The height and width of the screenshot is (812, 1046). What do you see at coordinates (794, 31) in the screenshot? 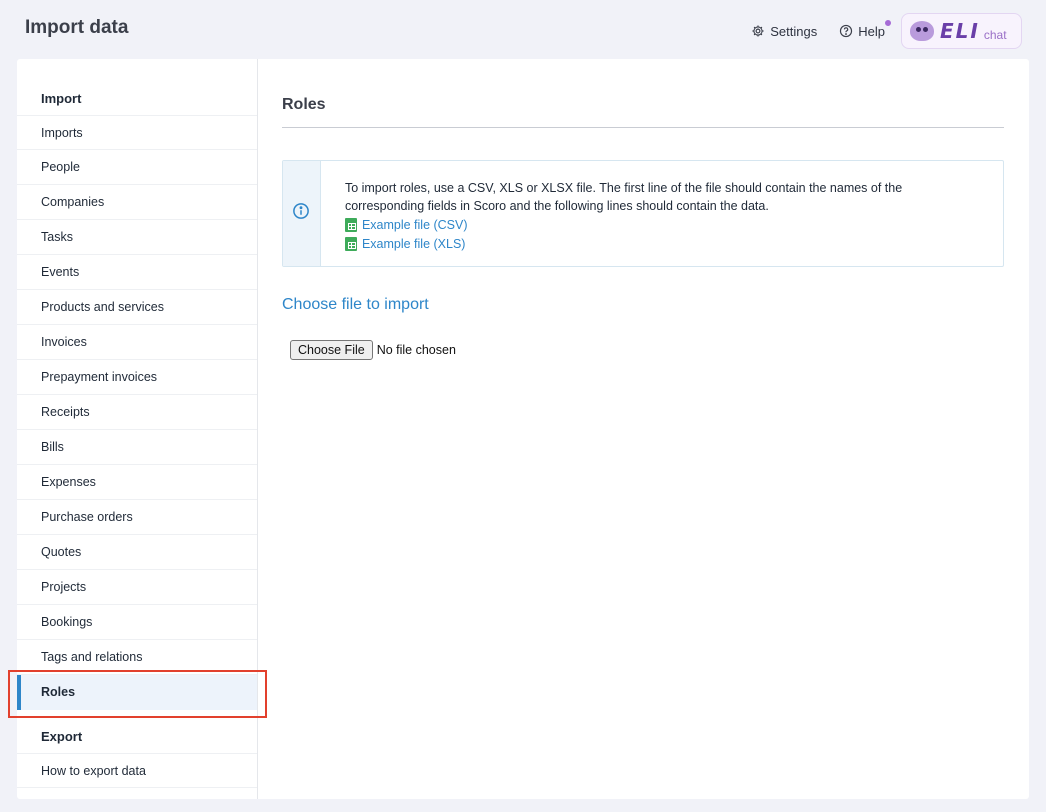
I see `settings-label: Settings` at bounding box center [794, 31].